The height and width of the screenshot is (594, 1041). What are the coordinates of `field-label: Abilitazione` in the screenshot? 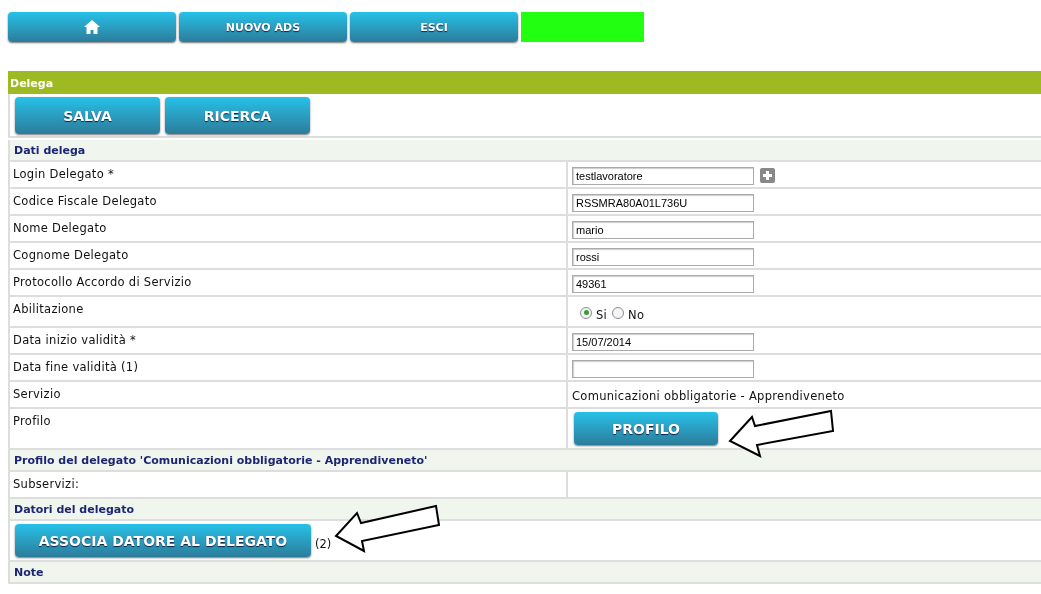 It's located at (48, 309).